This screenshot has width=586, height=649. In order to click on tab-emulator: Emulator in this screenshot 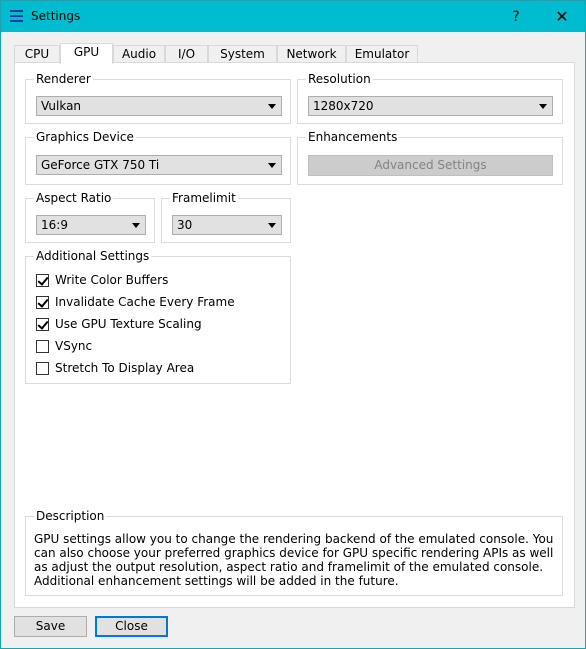, I will do `click(382, 54)`.